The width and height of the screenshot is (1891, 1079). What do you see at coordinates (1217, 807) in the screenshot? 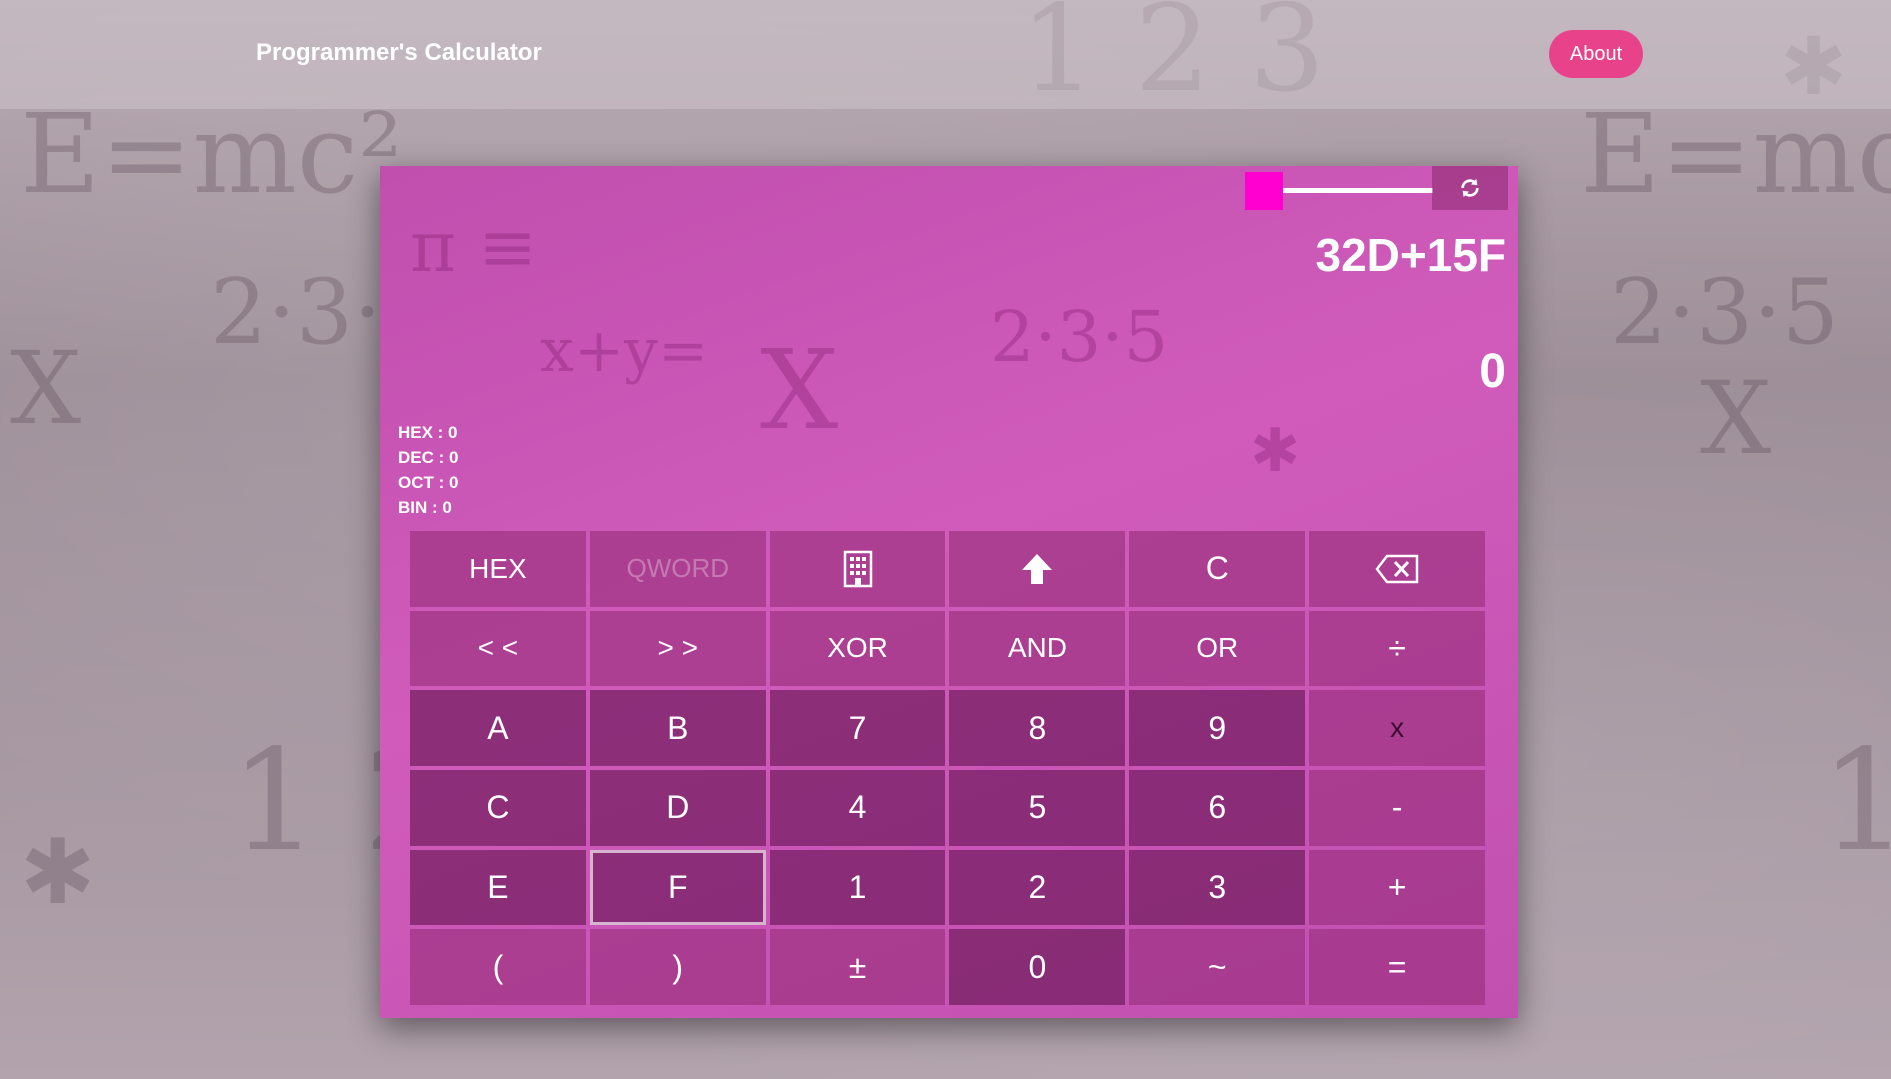
I see `digit-6-button: 6` at bounding box center [1217, 807].